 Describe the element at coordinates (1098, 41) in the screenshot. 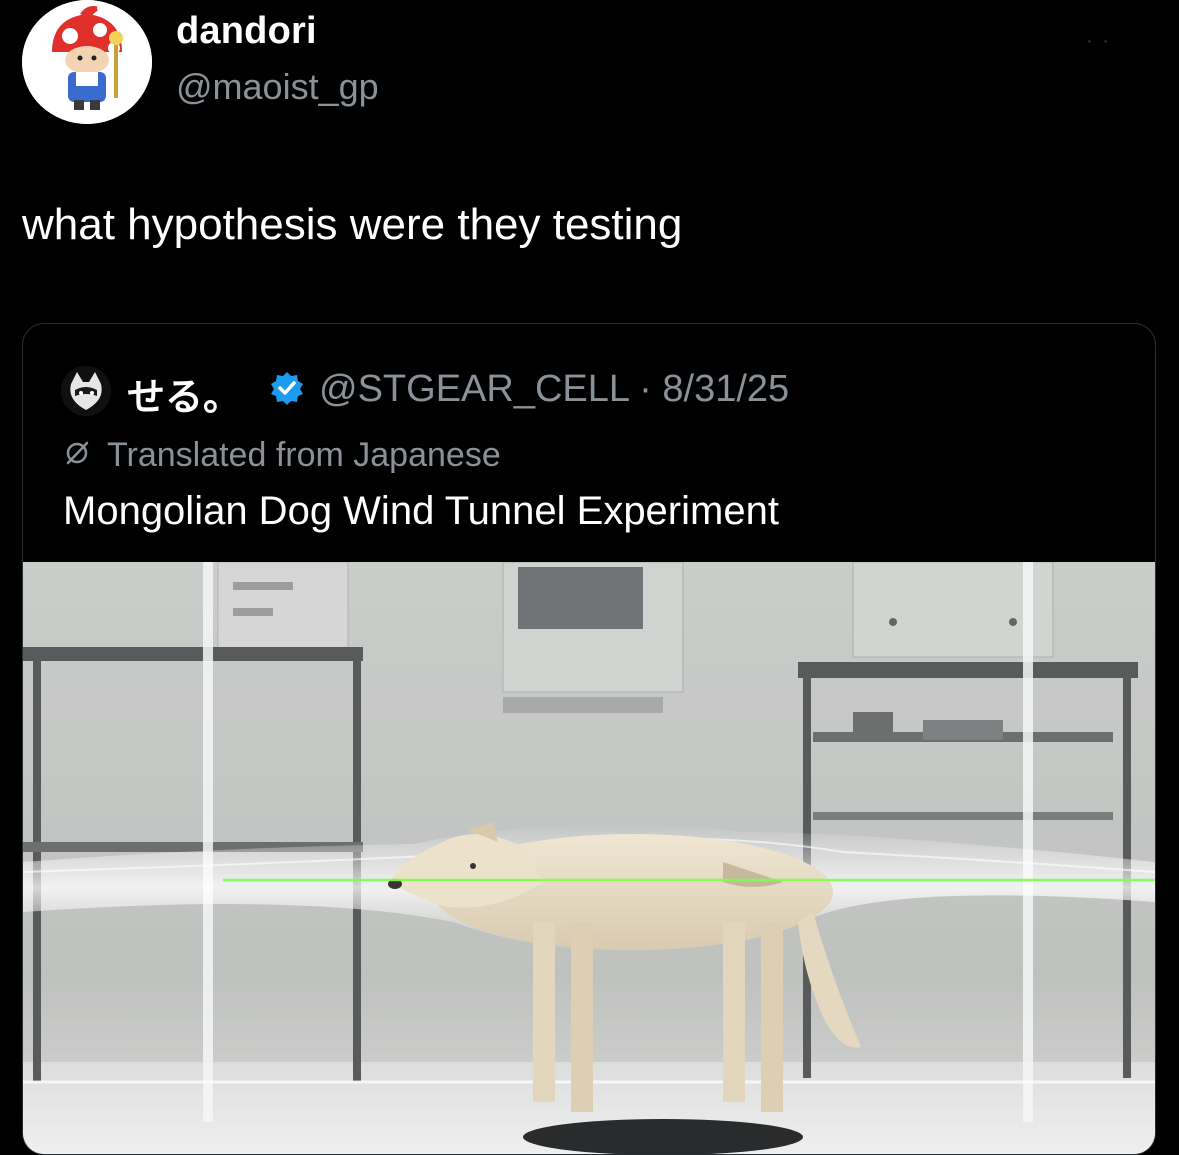

I see `more-options-icon: · ·` at that location.